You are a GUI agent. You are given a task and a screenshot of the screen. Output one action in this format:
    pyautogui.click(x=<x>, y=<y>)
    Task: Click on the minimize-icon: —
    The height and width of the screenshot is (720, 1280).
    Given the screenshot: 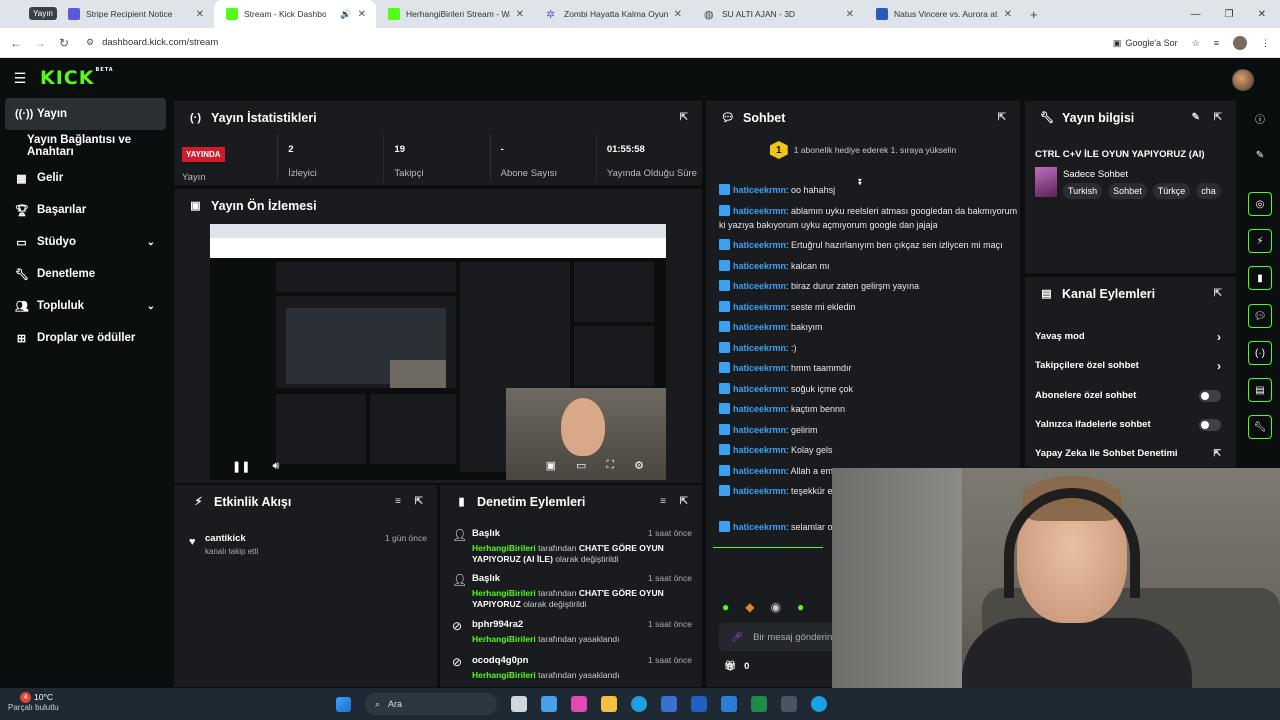 What is the action you would take?
    pyautogui.click(x=1196, y=14)
    